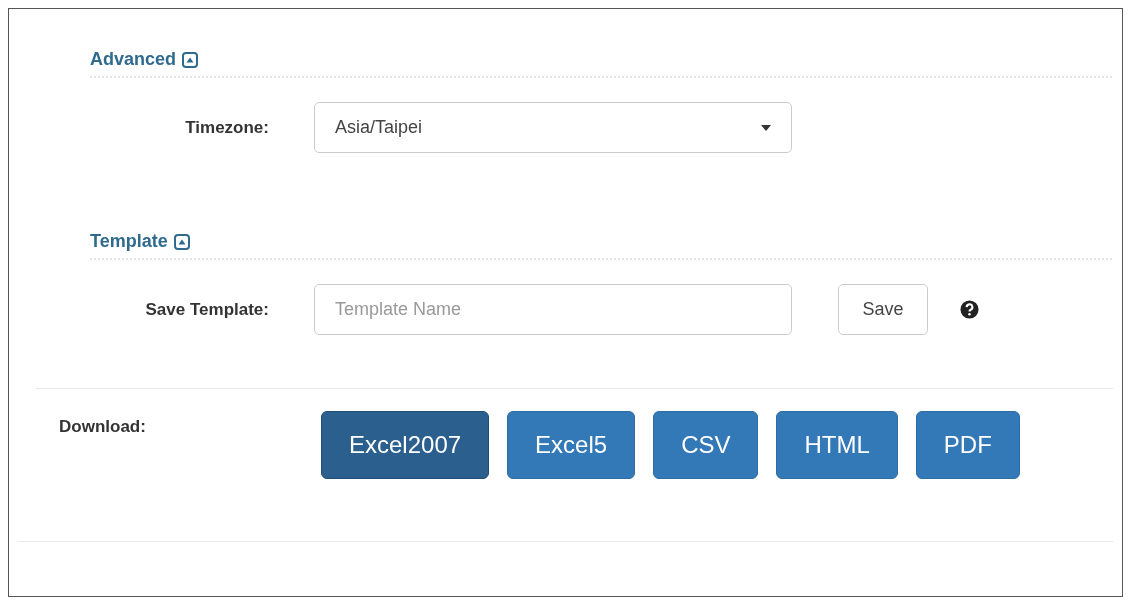 The height and width of the screenshot is (610, 1138). I want to click on download-button: HTML, so click(837, 445).